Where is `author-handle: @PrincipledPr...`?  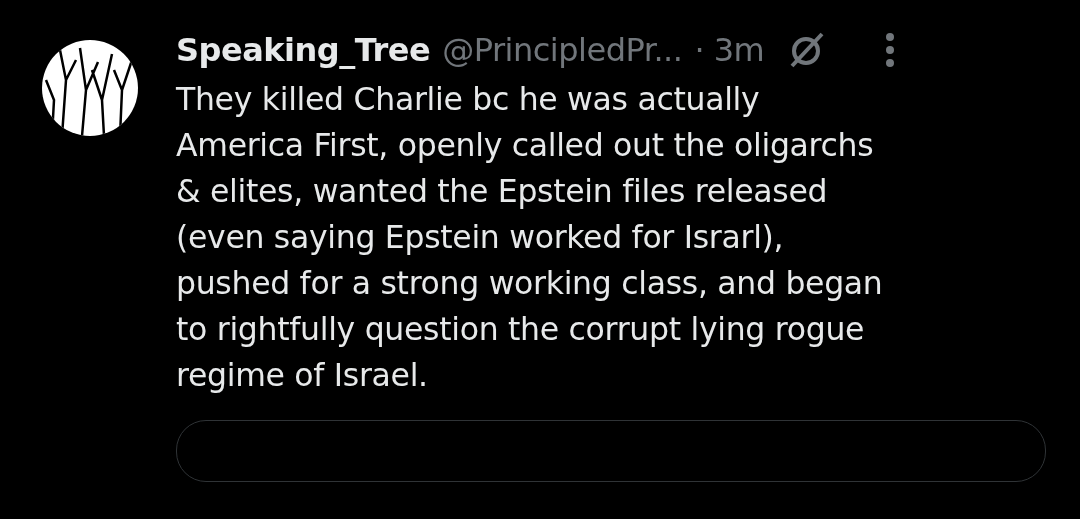 author-handle: @PrincipledPr... is located at coordinates (562, 50).